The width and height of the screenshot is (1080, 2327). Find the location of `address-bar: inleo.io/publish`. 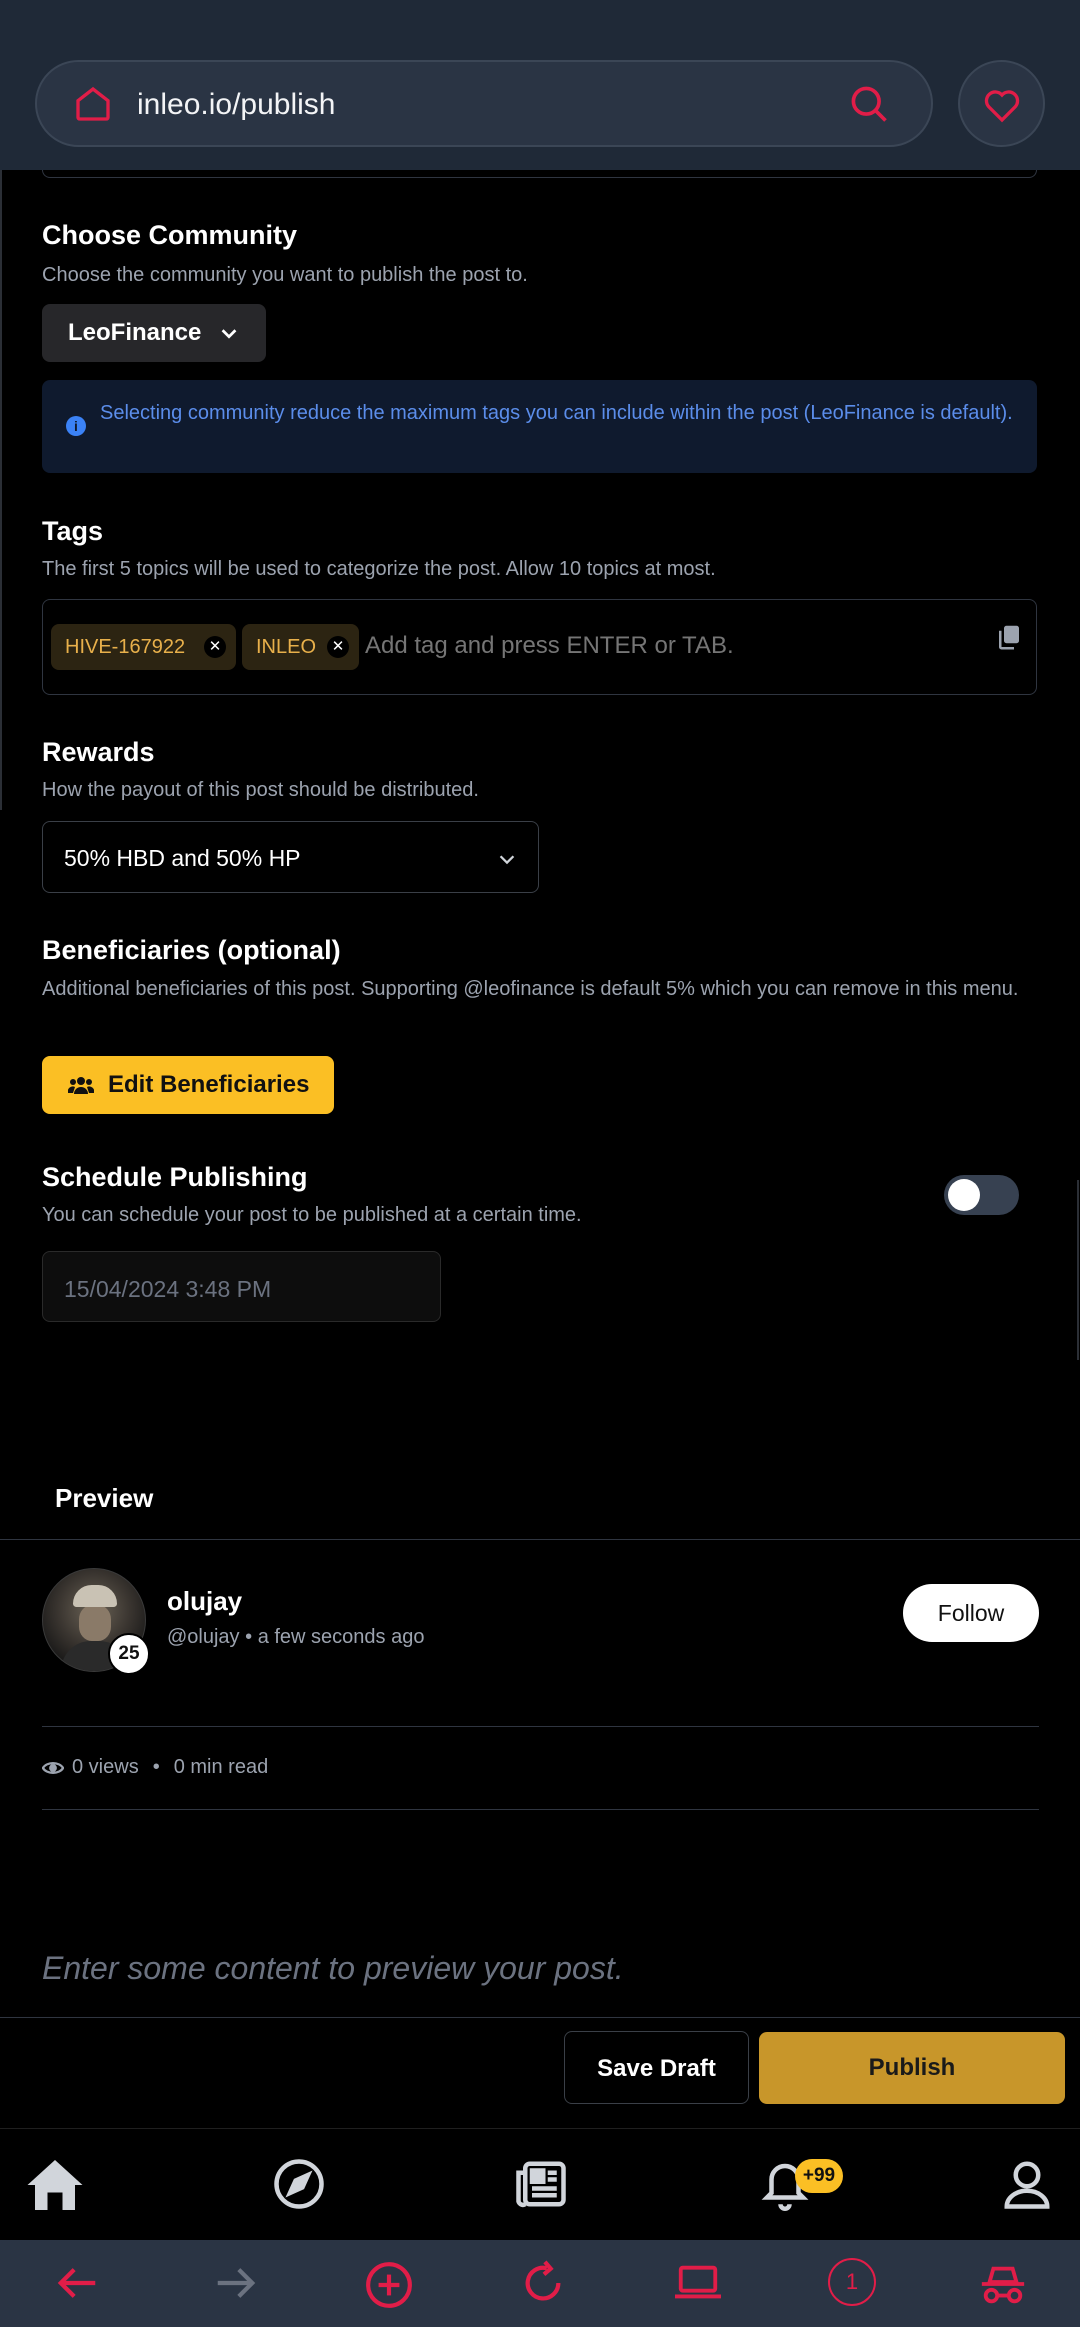

address-bar: inleo.io/publish is located at coordinates (484, 103).